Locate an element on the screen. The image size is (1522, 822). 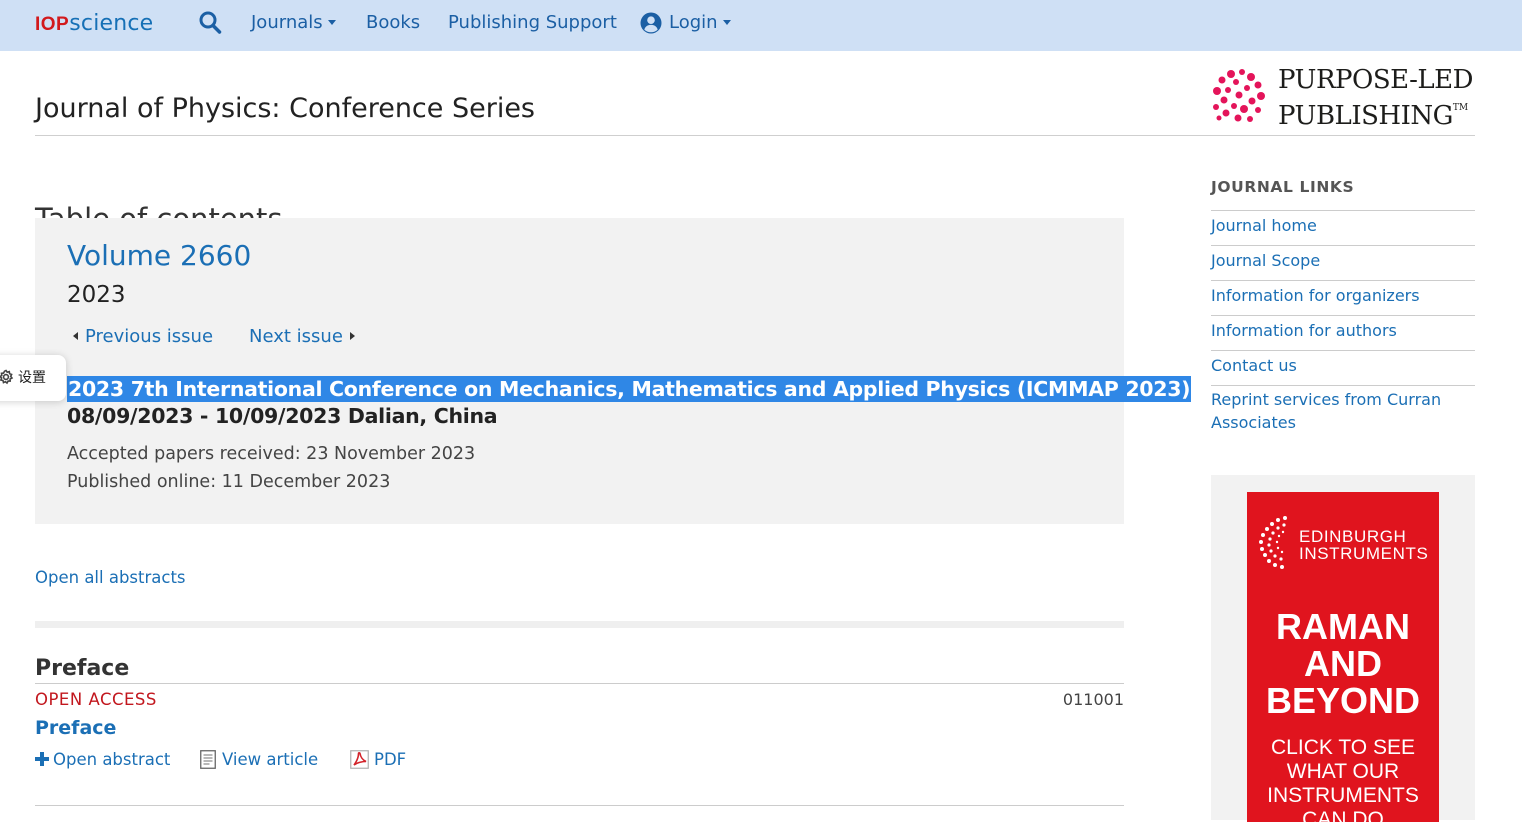
ad-headline: RAMAN AND BEYOND is located at coordinates (1343, 663).